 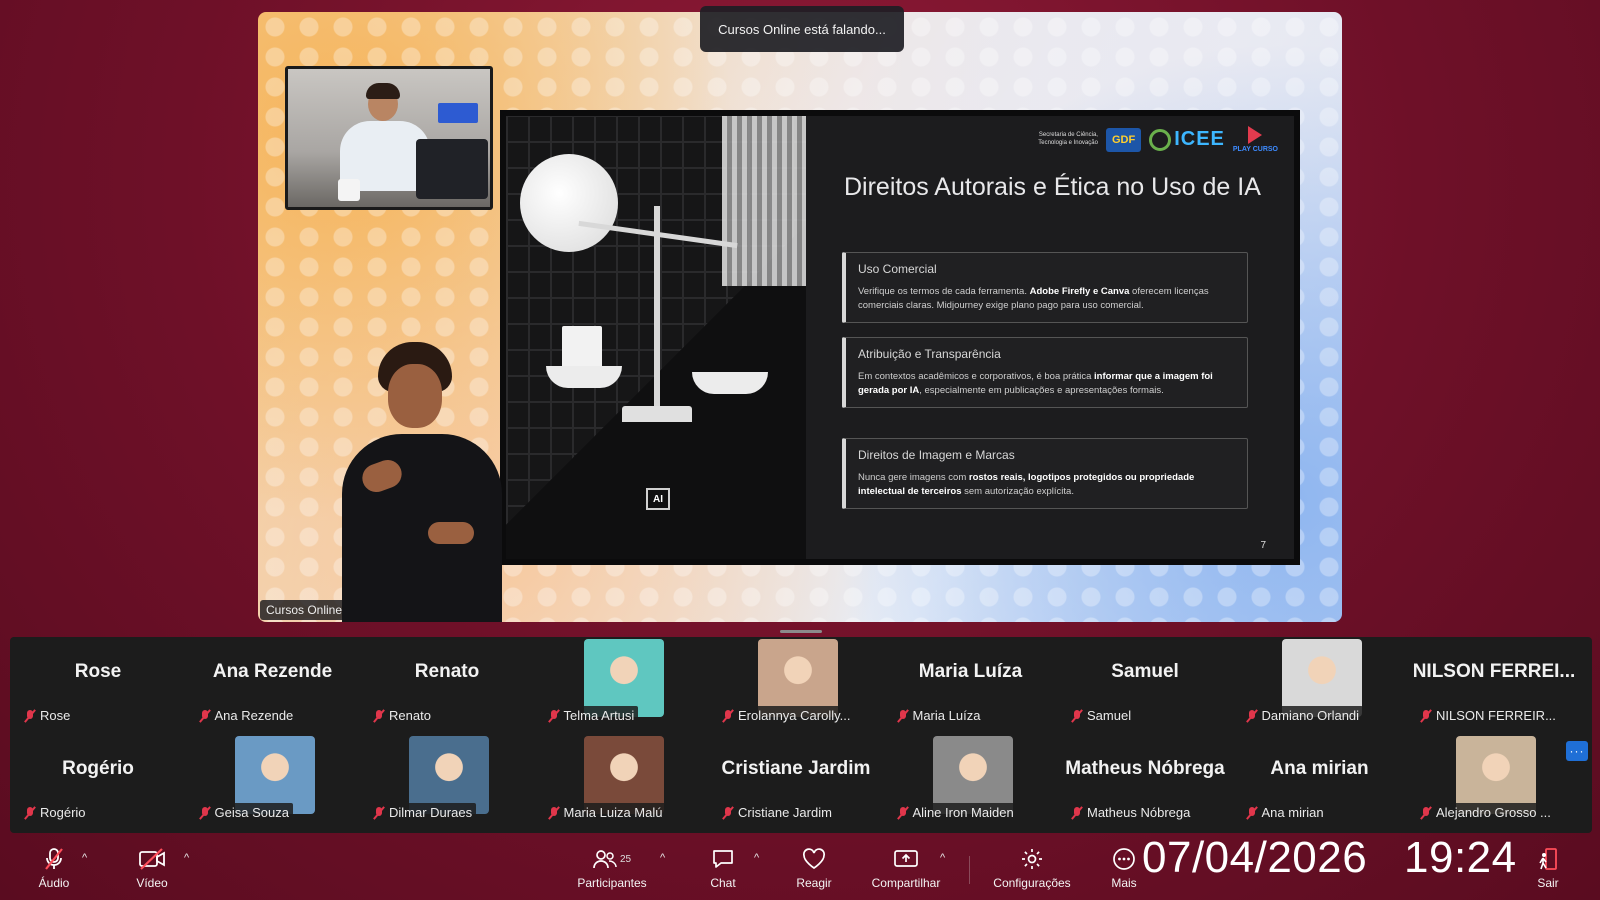 I want to click on participant-name: Ana mirian, so click(x=1292, y=812).